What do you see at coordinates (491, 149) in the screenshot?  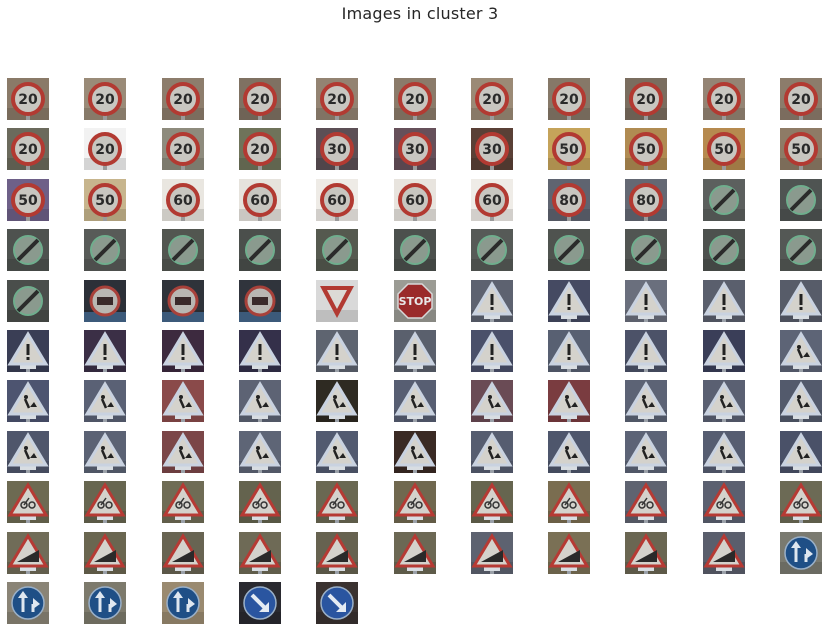 I see `traffic-sign-image: 30` at bounding box center [491, 149].